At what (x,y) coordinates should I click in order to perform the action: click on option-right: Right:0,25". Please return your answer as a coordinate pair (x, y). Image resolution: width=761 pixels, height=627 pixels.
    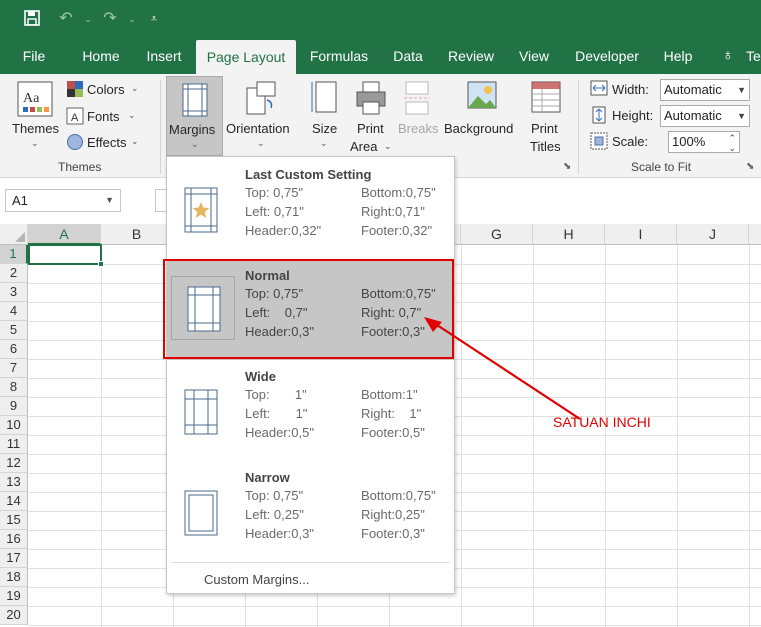
    Looking at the image, I should click on (393, 514).